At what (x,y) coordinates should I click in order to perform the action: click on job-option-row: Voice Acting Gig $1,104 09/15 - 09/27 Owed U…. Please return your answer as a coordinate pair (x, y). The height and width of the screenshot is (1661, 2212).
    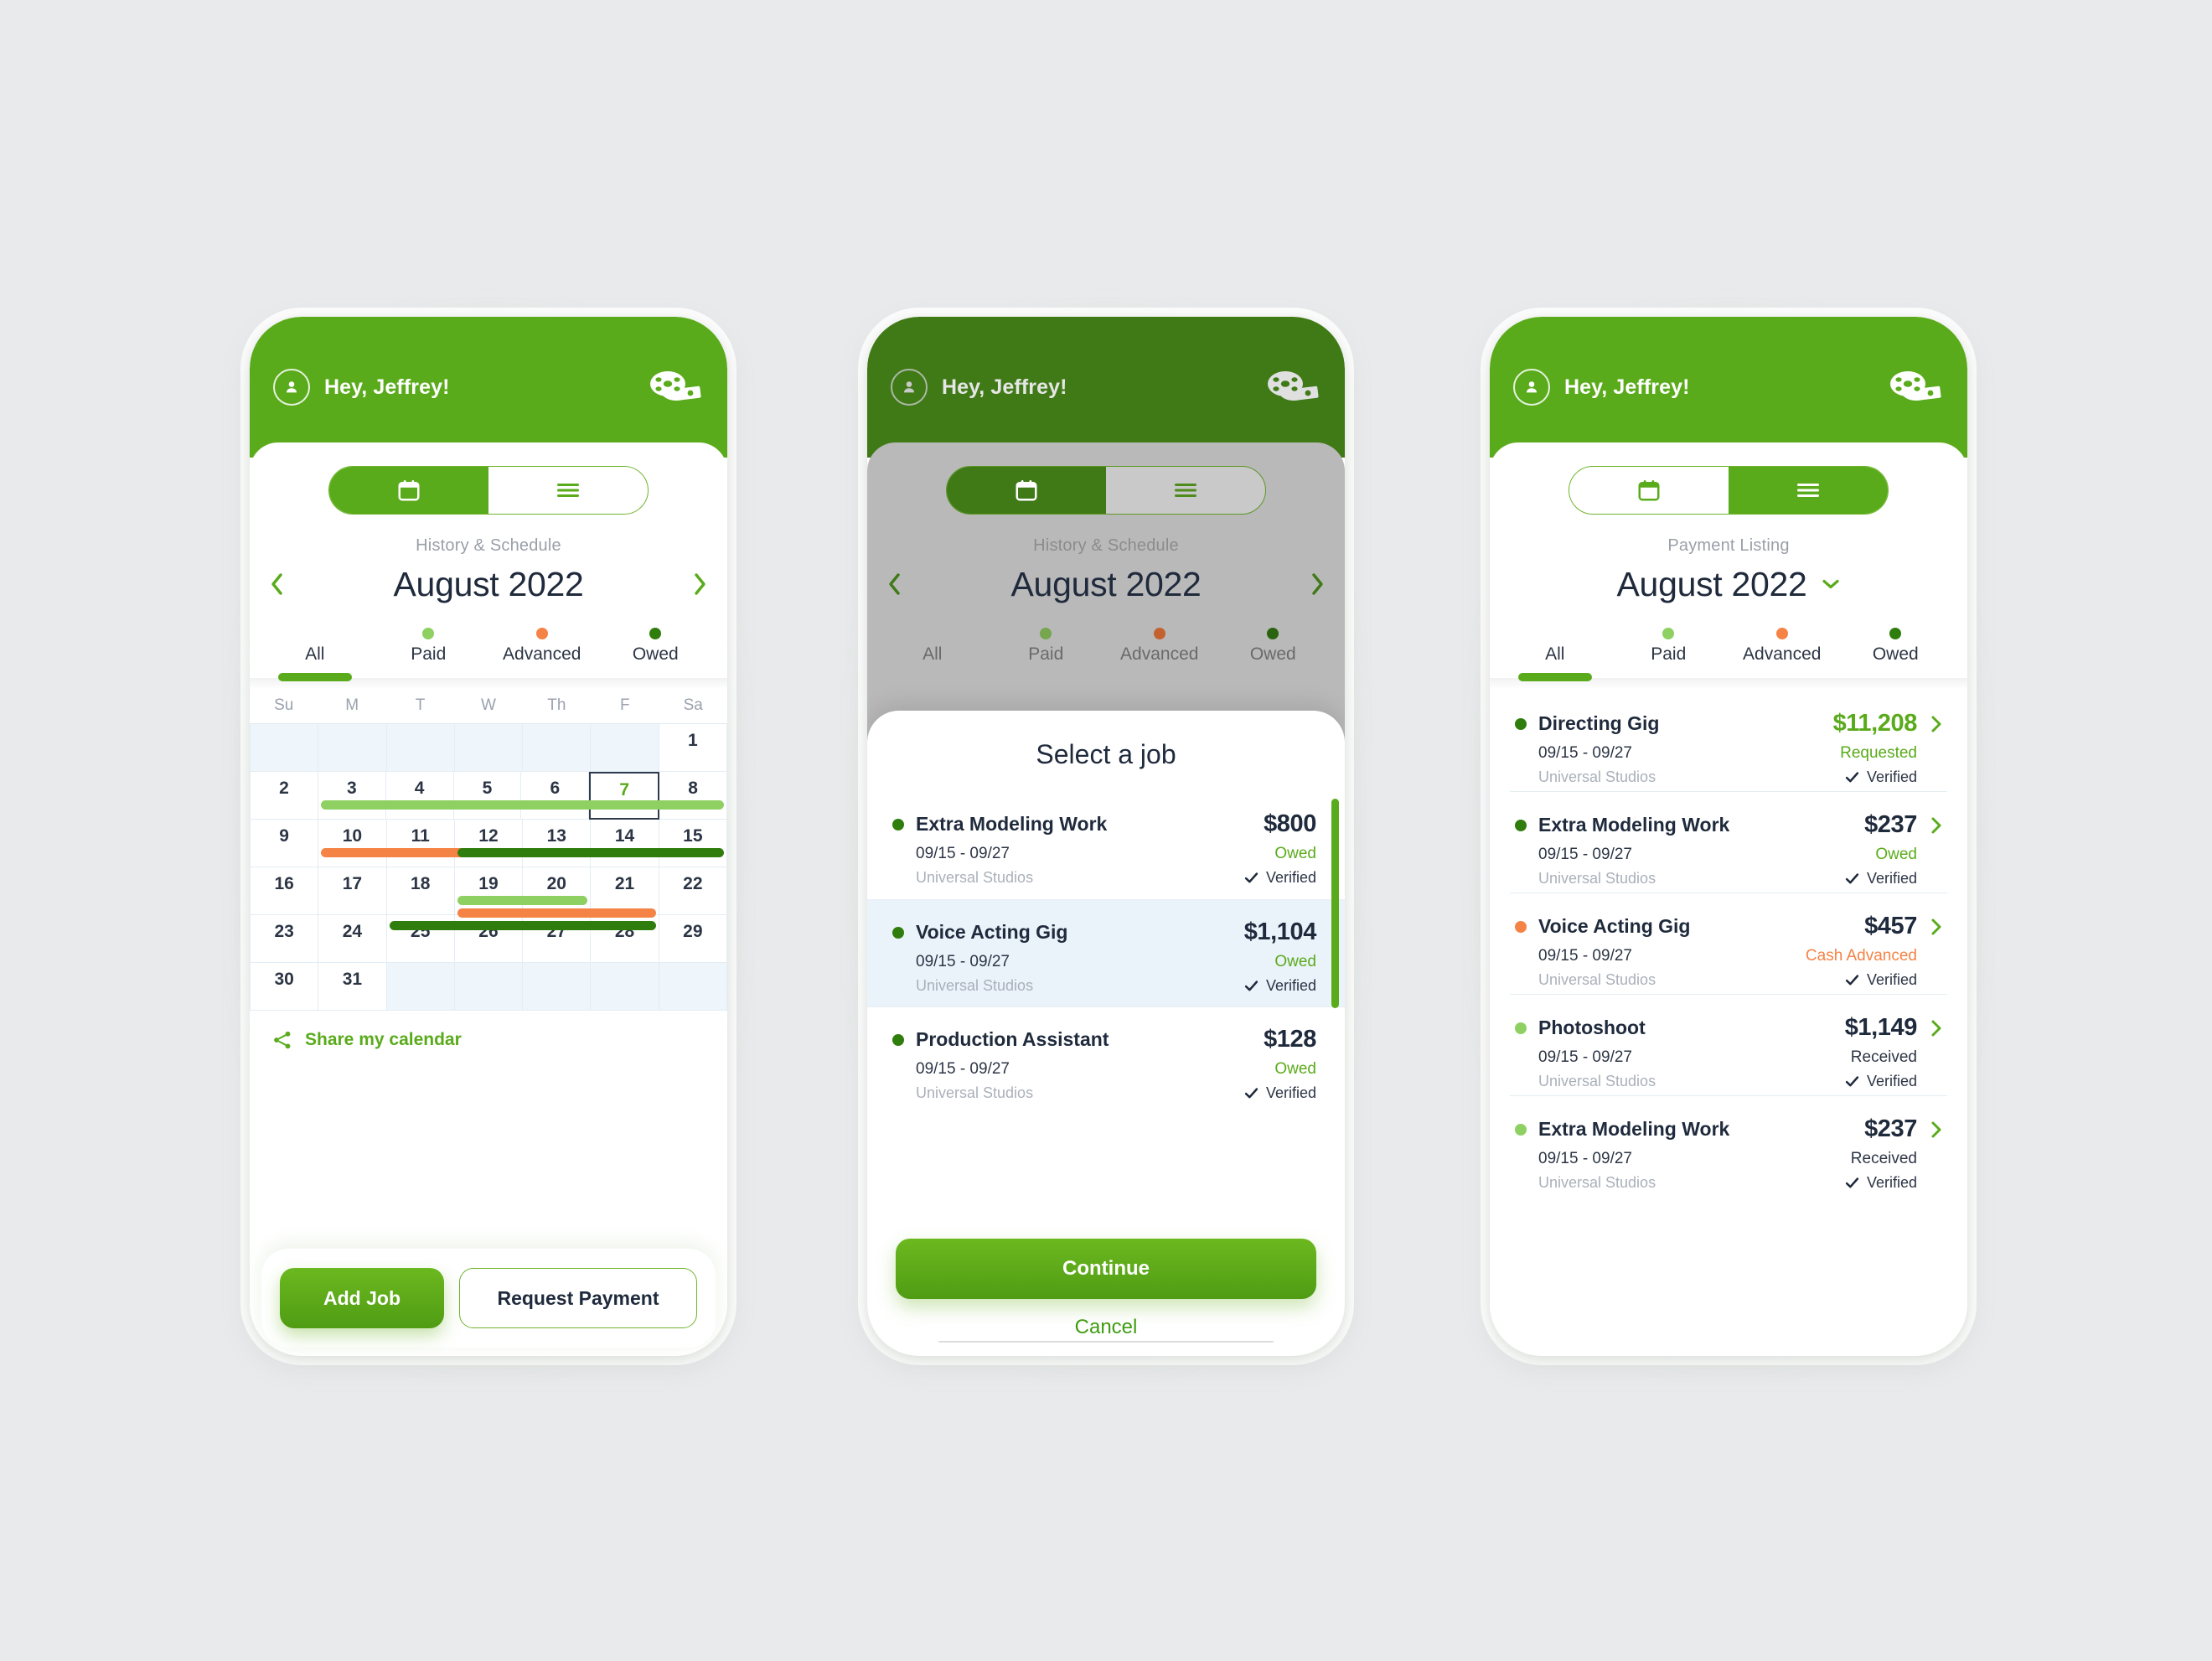
    Looking at the image, I should click on (1106, 953).